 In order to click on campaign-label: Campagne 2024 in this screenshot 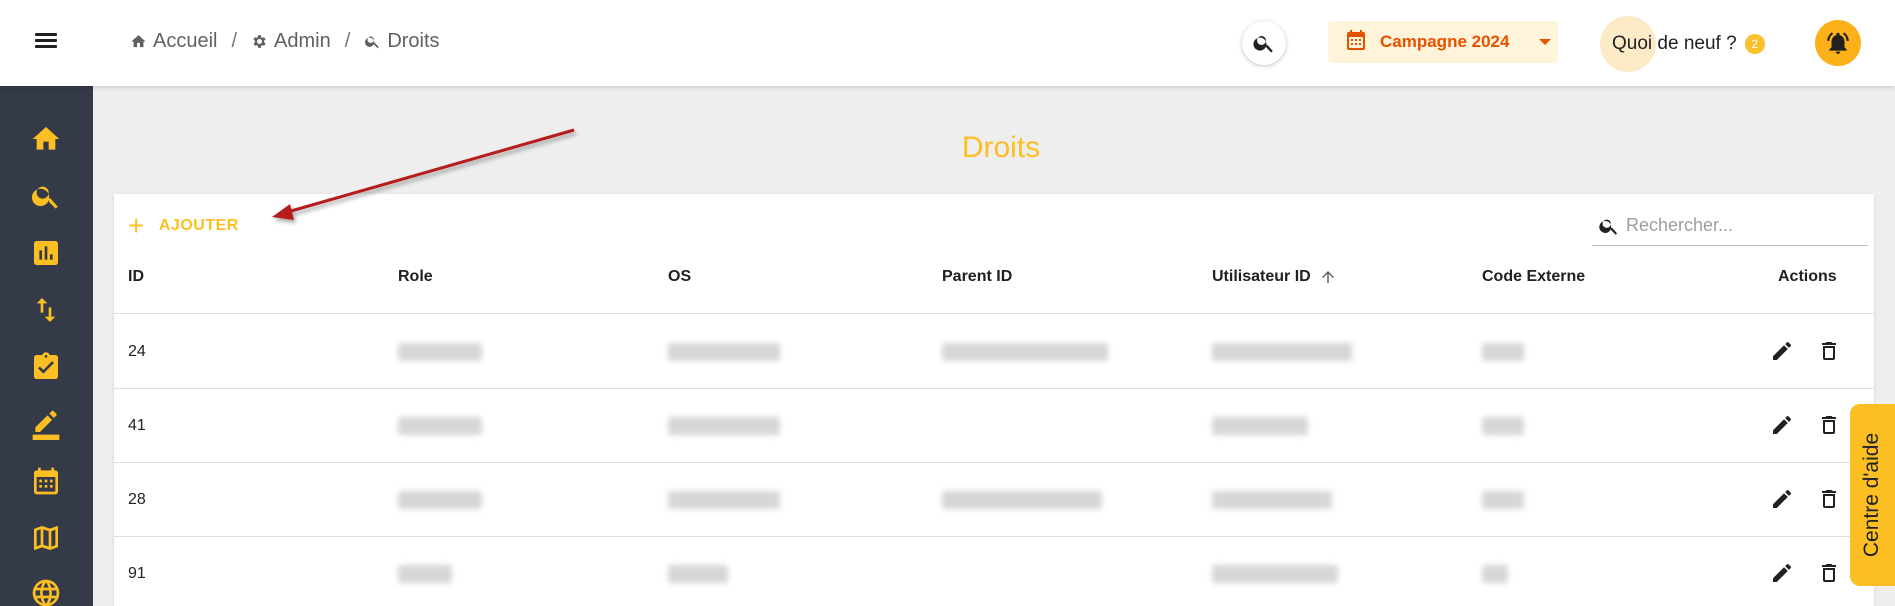, I will do `click(1445, 41)`.